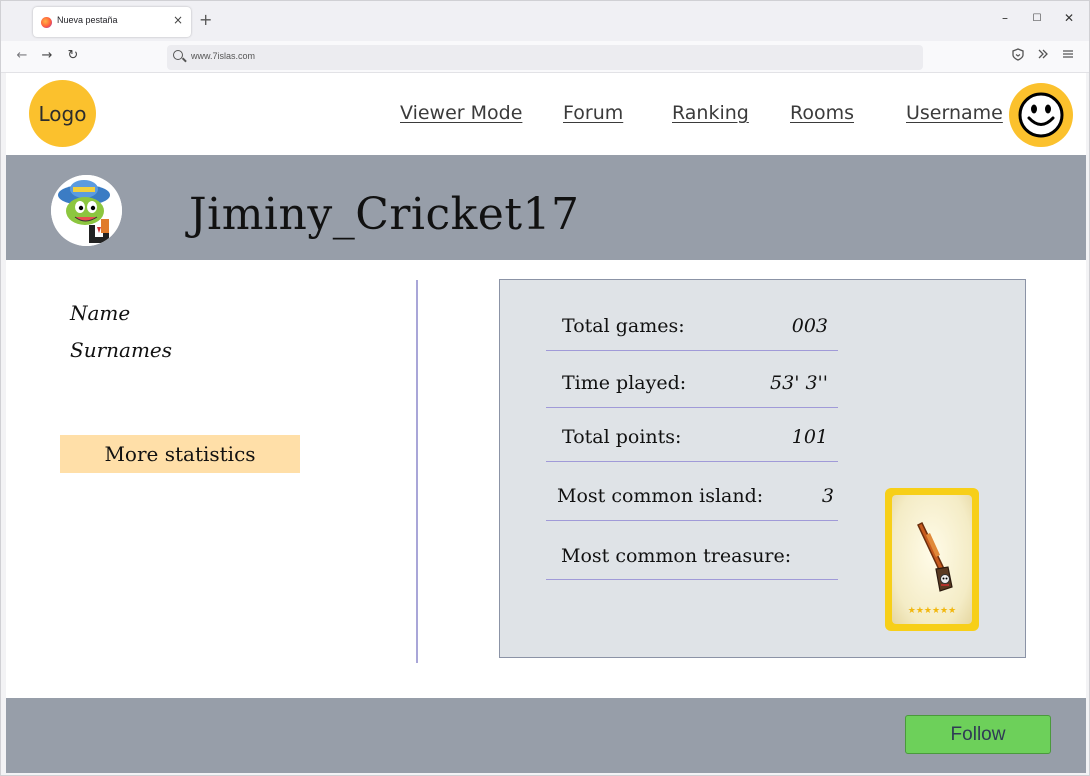 The height and width of the screenshot is (776, 1090). Describe the element at coordinates (827, 496) in the screenshot. I see `common-island-value: 3` at that location.